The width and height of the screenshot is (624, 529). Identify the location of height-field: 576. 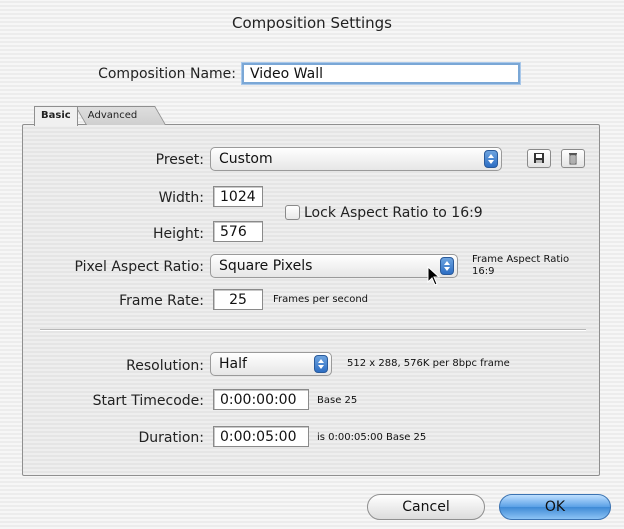
(238, 231).